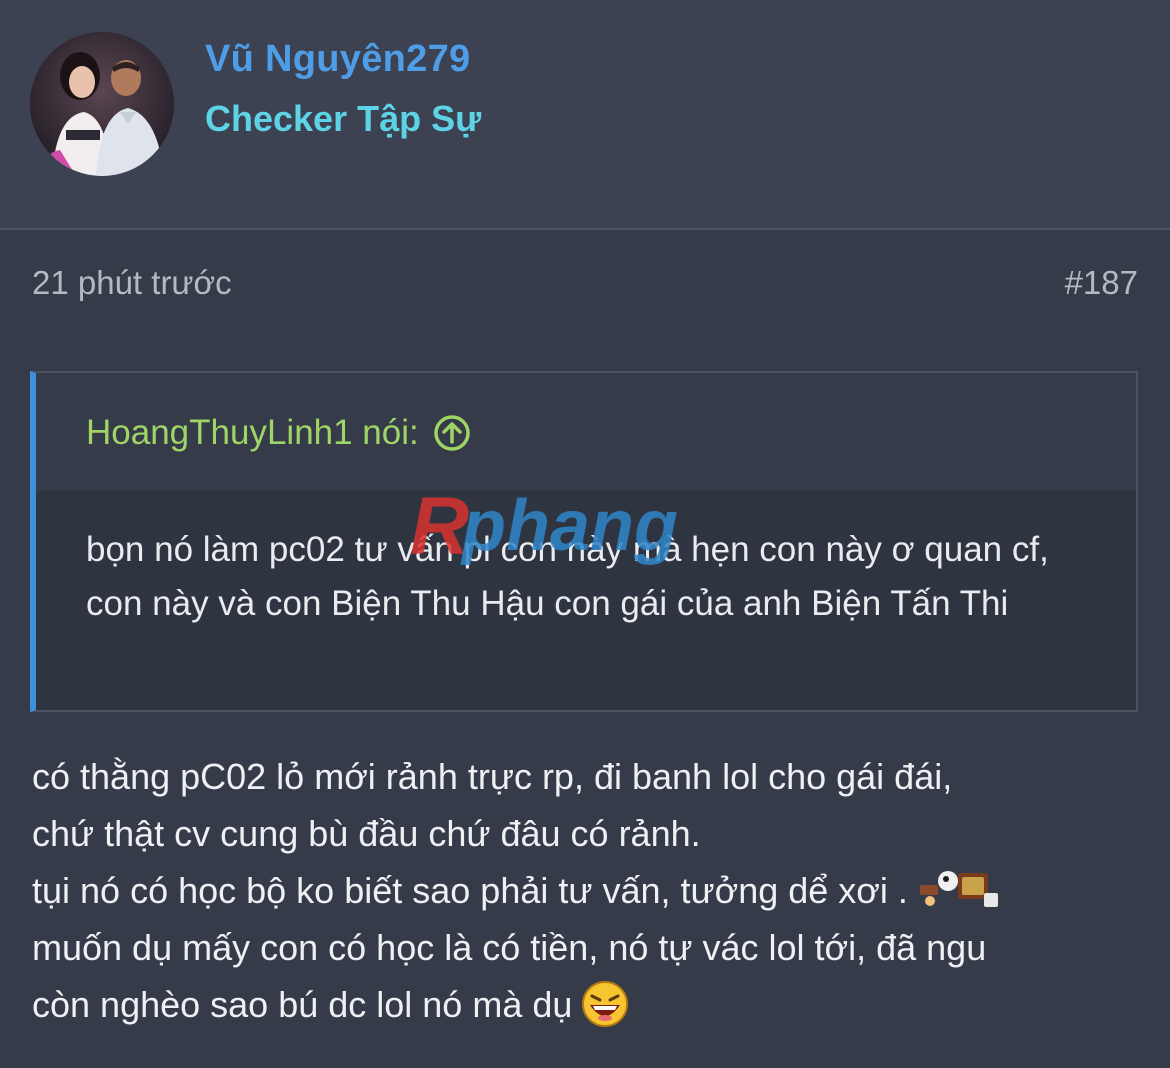 The width and height of the screenshot is (1170, 1068). I want to click on arrow-up-circle-icon, so click(452, 433).